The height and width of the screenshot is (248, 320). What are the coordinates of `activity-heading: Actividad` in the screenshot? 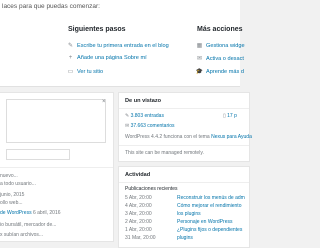 It's located at (138, 175).